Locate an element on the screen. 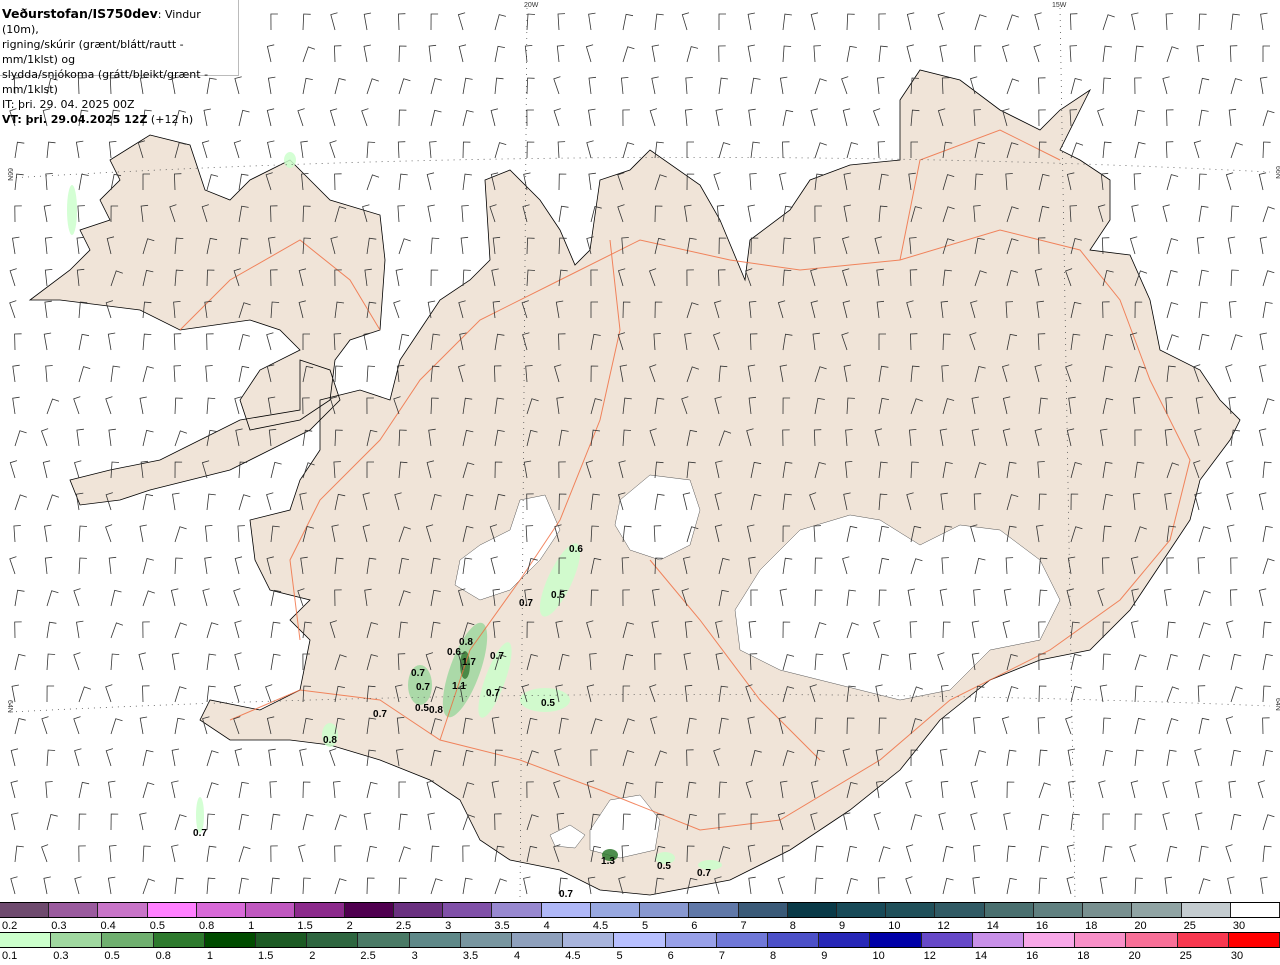 This screenshot has height=965, width=1280. legend-label: 6 is located at coordinates (670, 956).